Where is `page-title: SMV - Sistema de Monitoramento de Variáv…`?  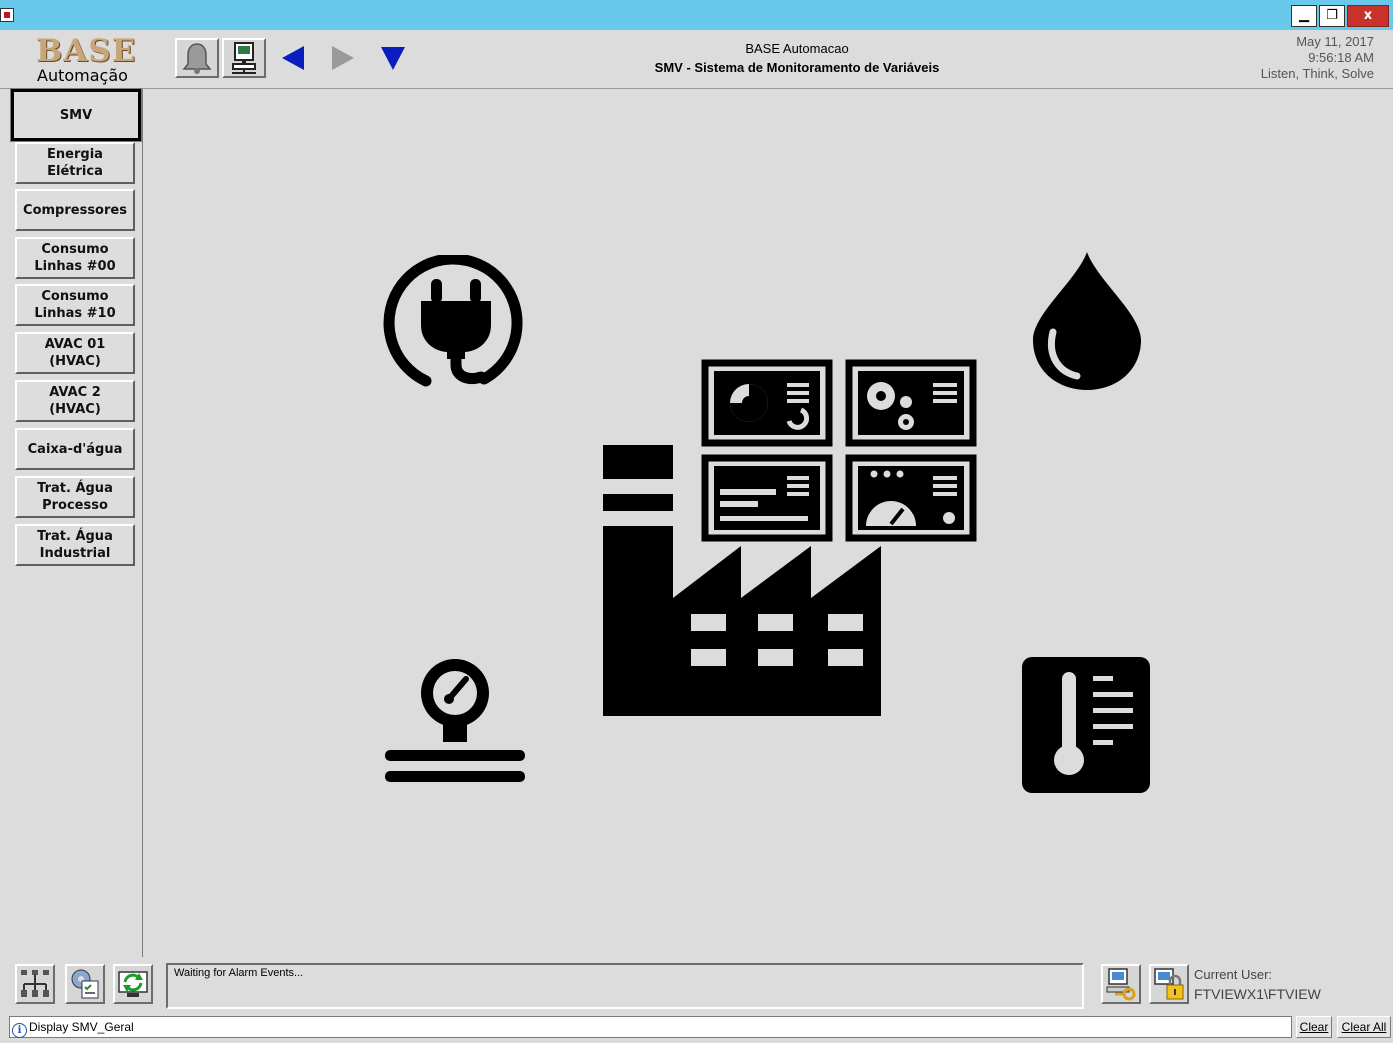
page-title: SMV - Sistema de Monitoramento de Variáv… is located at coordinates (797, 67).